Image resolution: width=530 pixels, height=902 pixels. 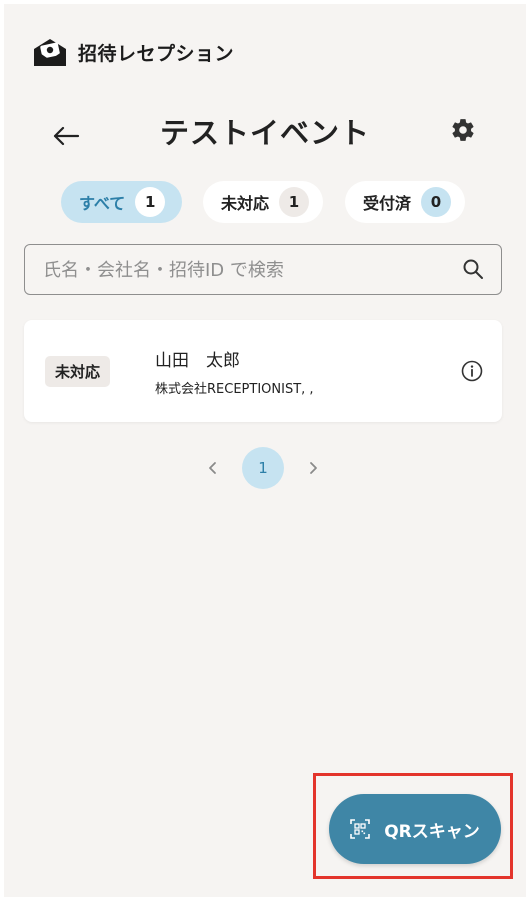 I want to click on qr-code-icon, so click(x=360, y=829).